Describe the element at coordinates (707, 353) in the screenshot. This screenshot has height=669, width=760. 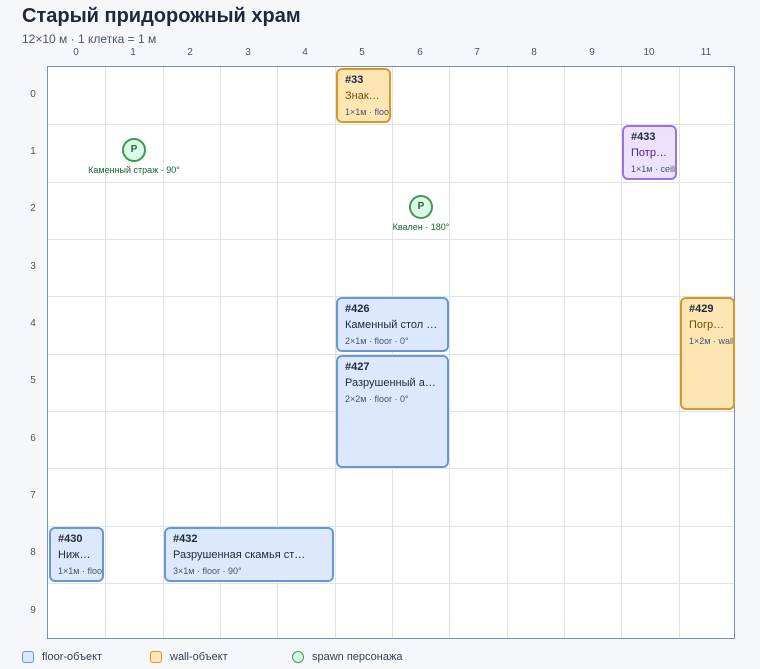
I see `object-card: #429 Пограничный к 1×2м · wall east · 0` at that location.